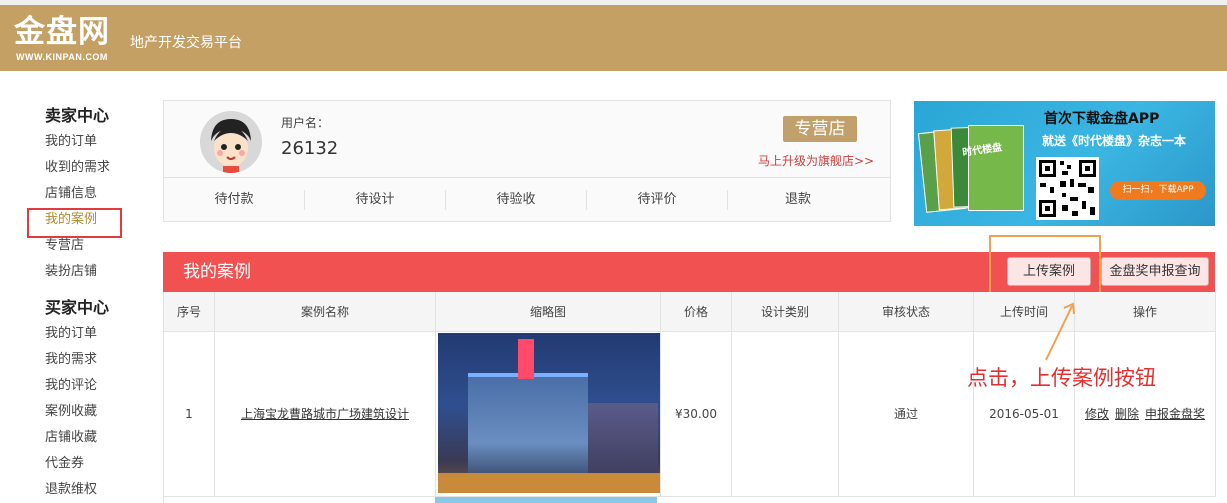 The width and height of the screenshot is (1227, 503). Describe the element at coordinates (1158, 190) in the screenshot. I see `scan-download-button: 扫一扫，下载APP` at that location.